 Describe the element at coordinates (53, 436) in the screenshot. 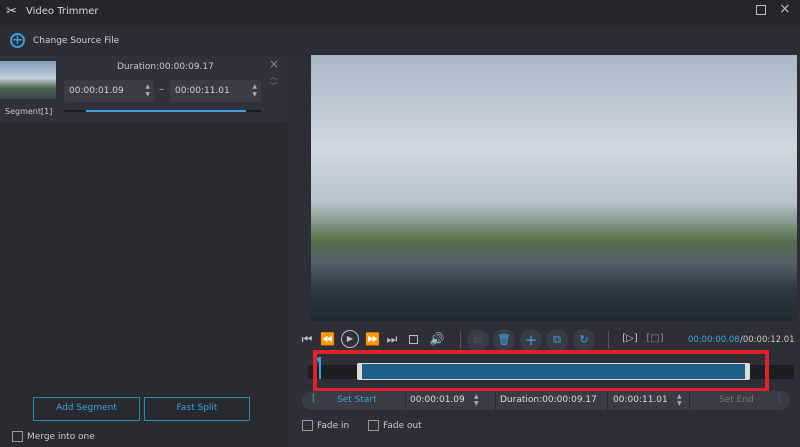

I see `merge-checkbox: Merge into one` at that location.